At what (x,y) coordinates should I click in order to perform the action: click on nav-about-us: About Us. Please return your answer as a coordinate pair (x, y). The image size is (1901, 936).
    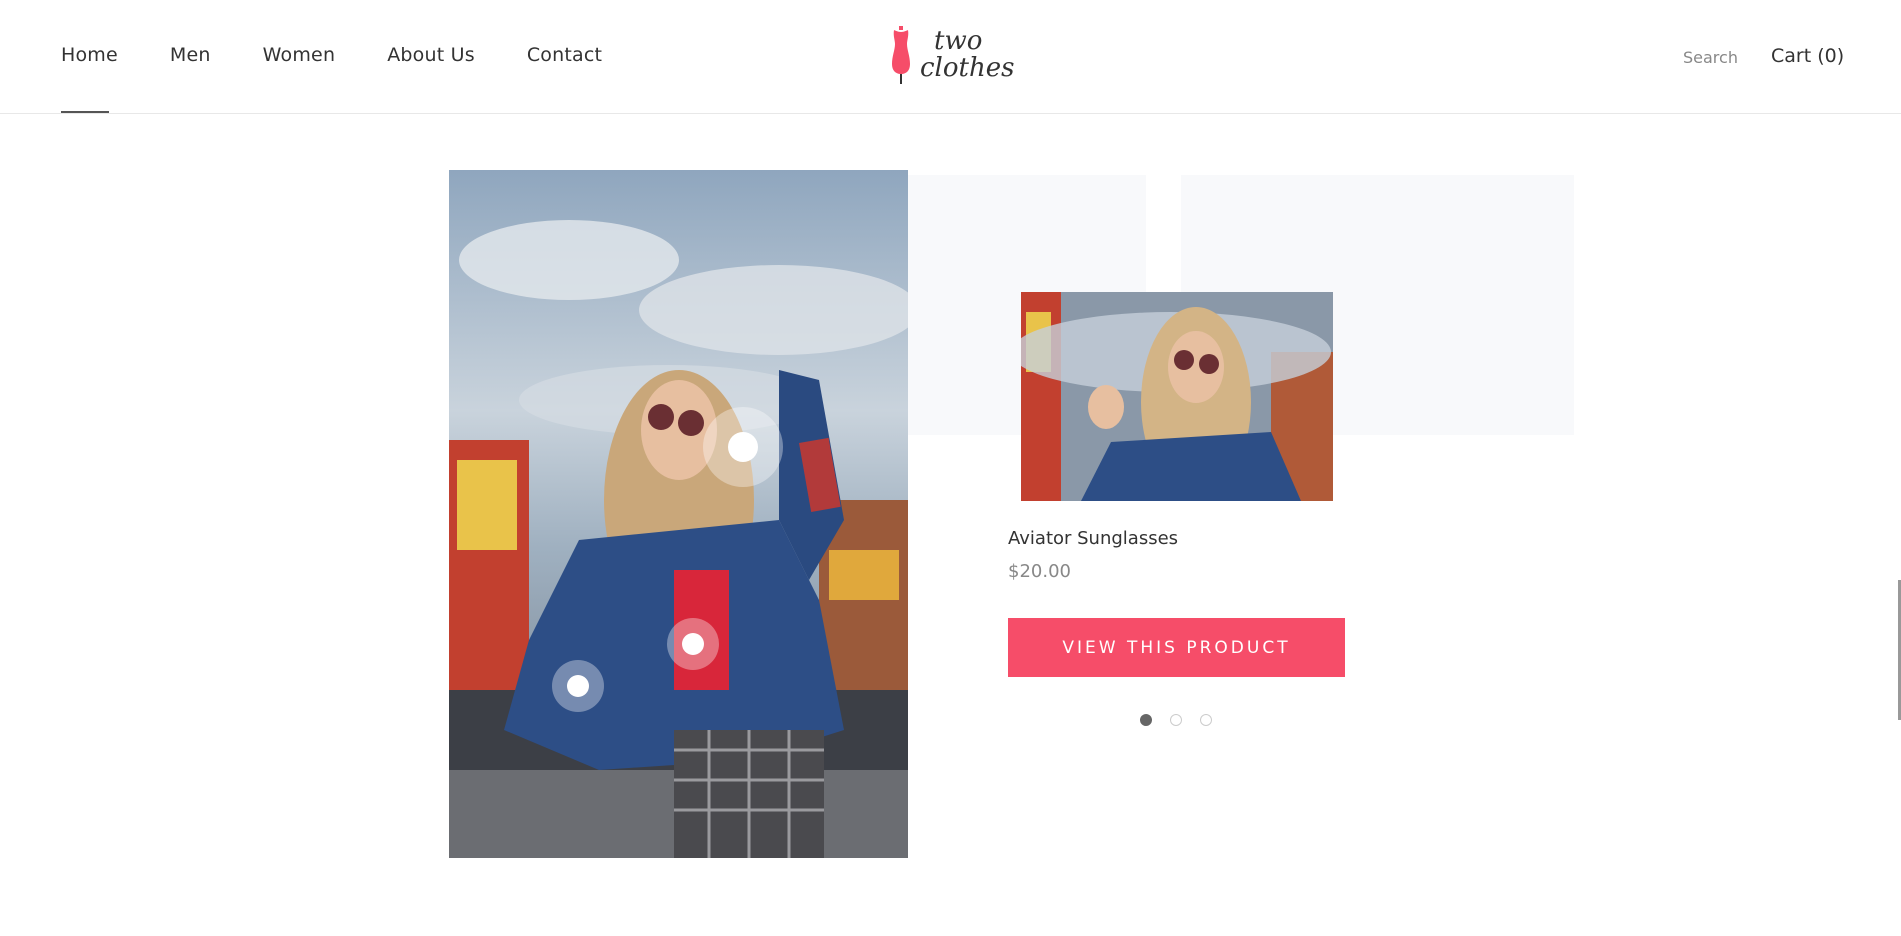
    Looking at the image, I should click on (431, 55).